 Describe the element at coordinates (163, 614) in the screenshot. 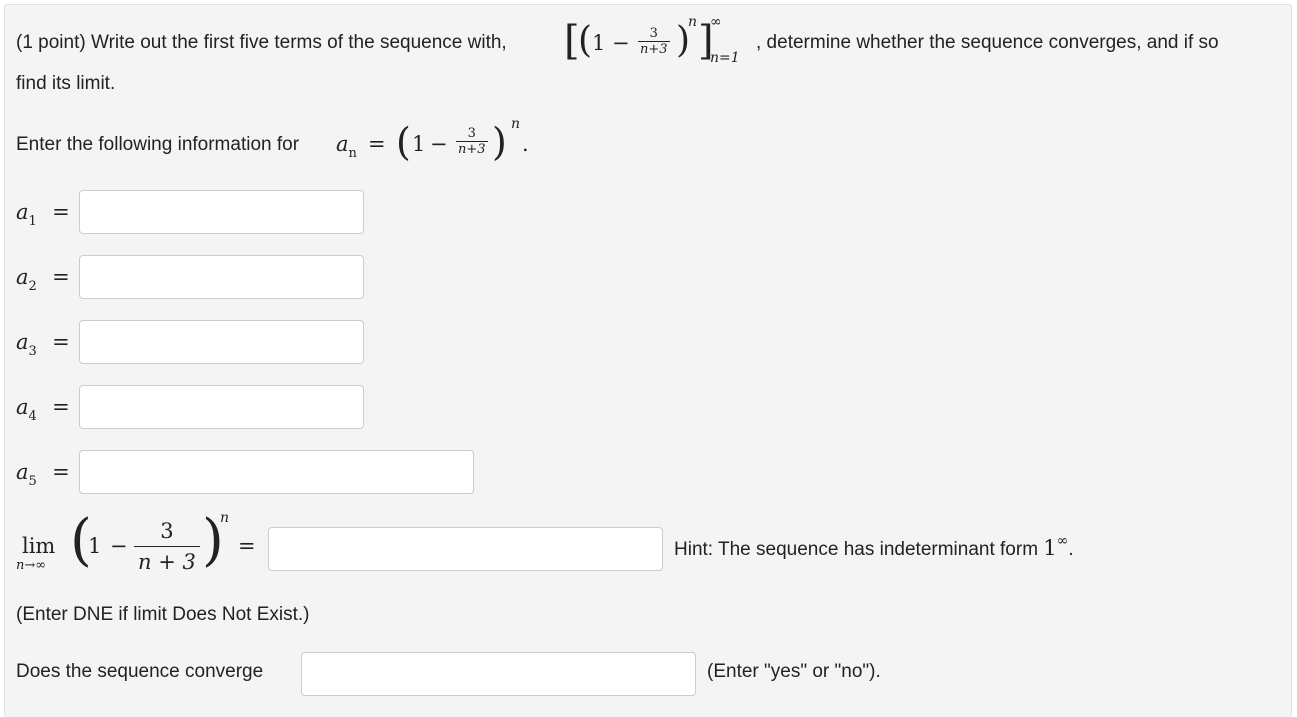

I see `dne-note: (Enter DNE if limit Does Not Exist.)` at that location.